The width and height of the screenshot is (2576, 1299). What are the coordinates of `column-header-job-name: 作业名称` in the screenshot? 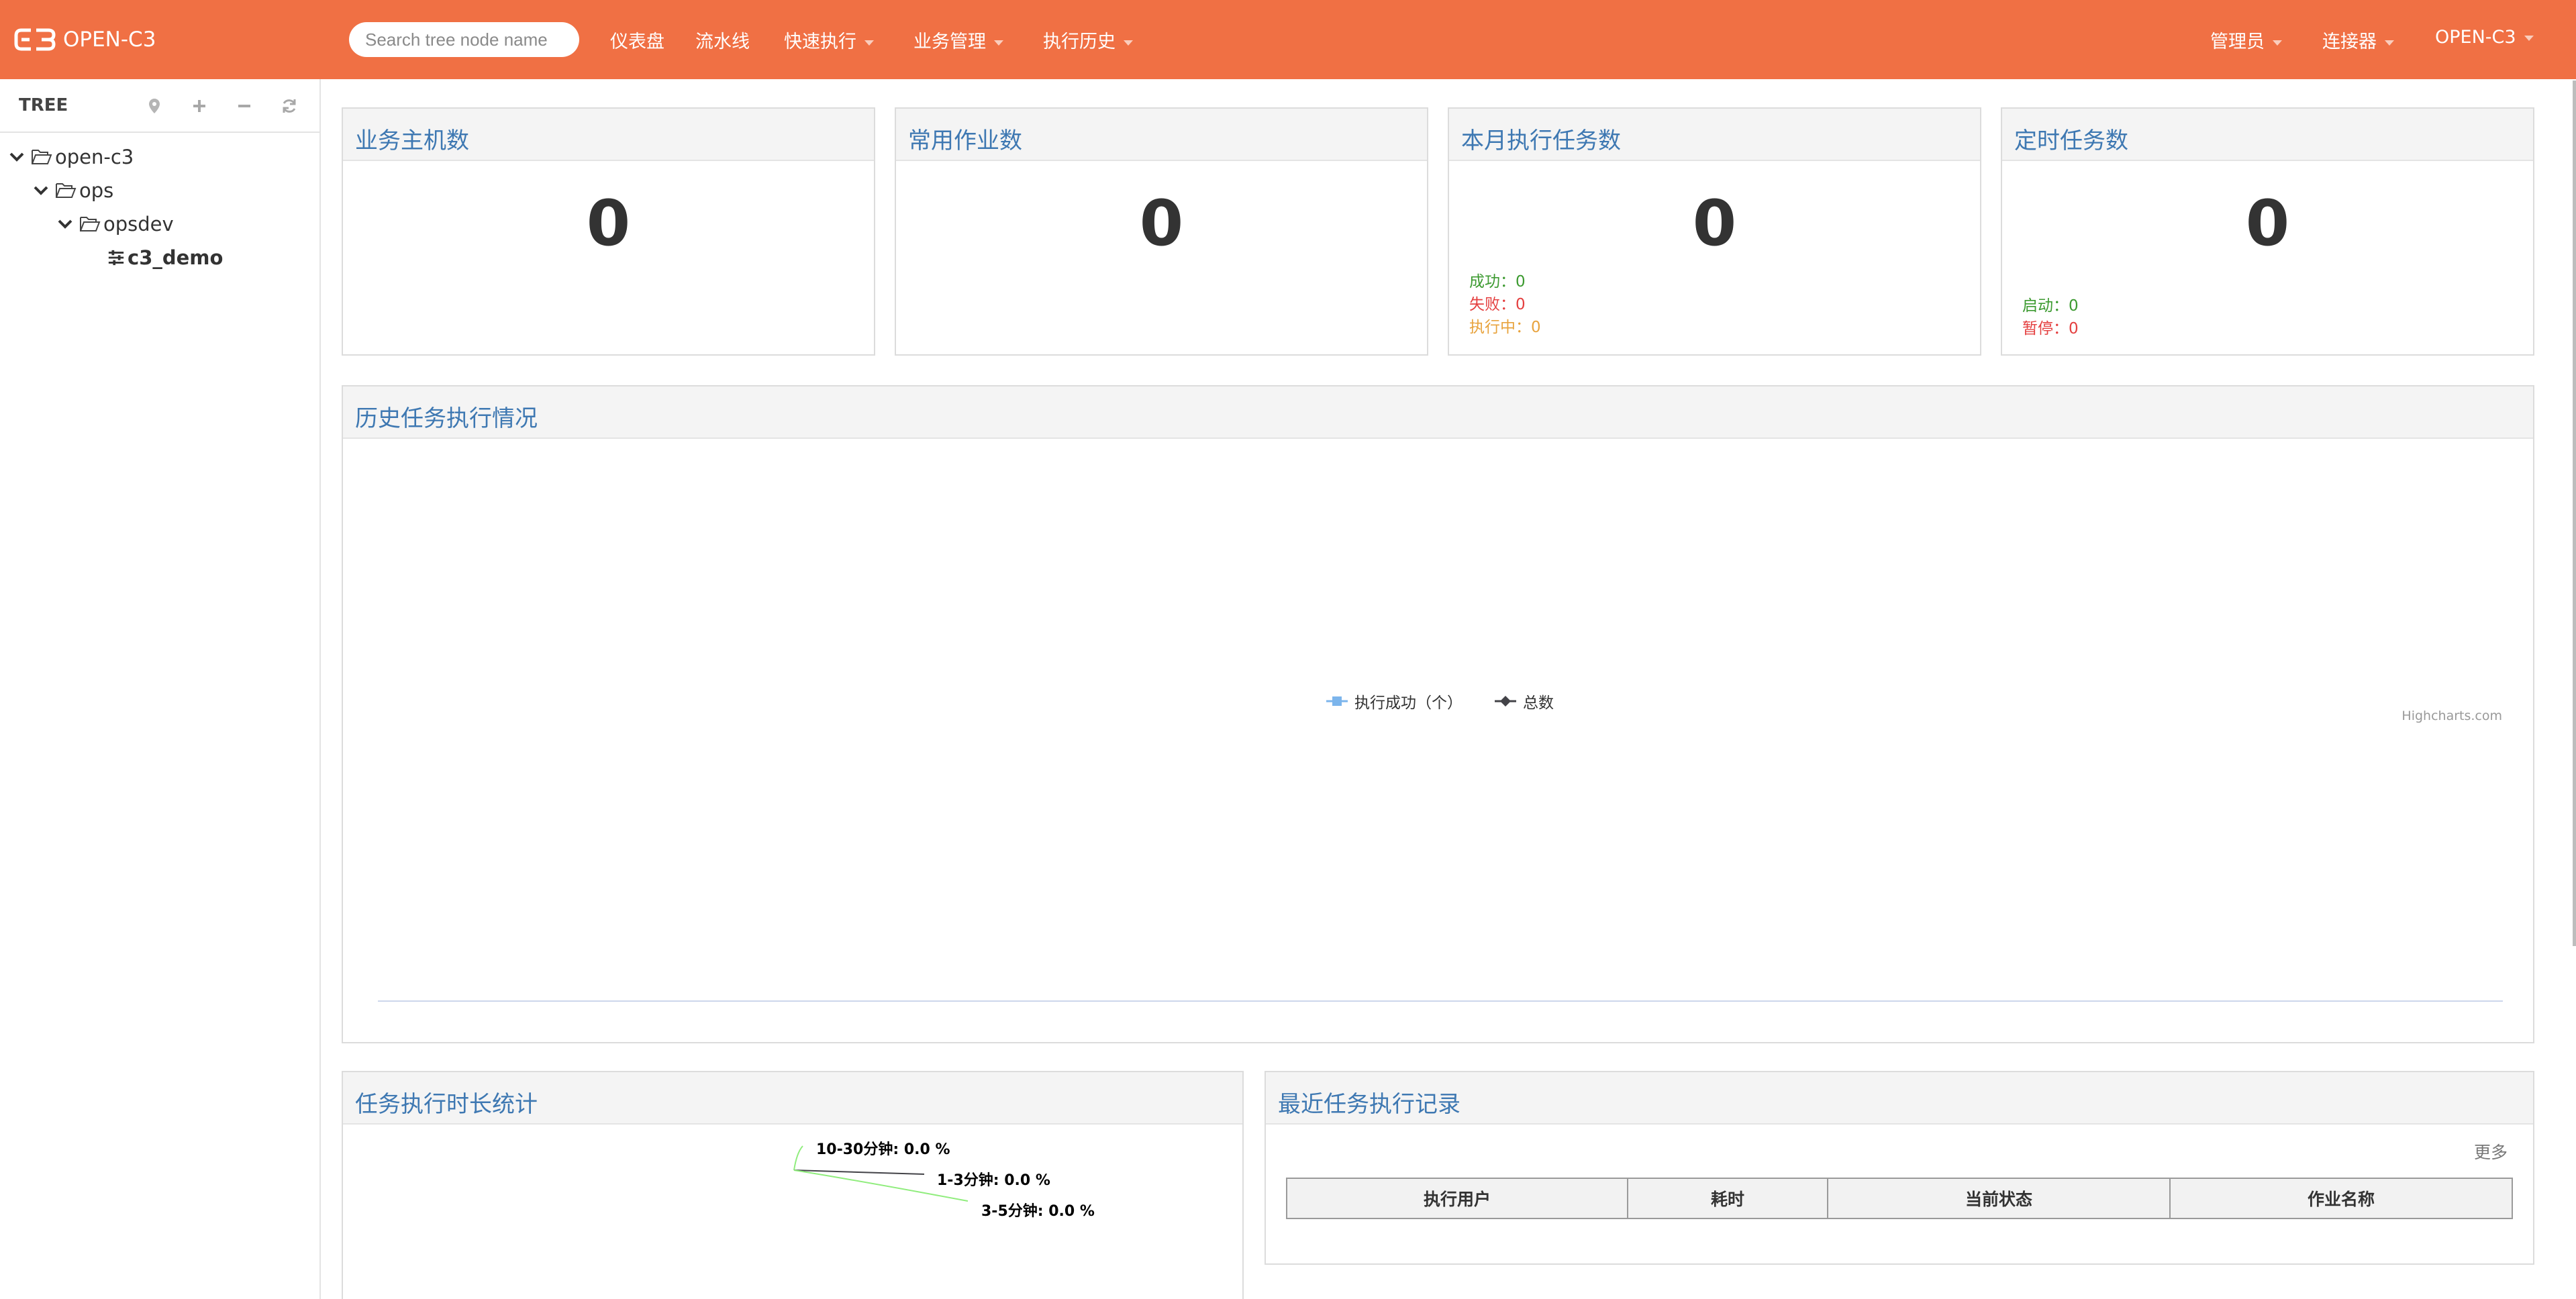 It's located at (2341, 1198).